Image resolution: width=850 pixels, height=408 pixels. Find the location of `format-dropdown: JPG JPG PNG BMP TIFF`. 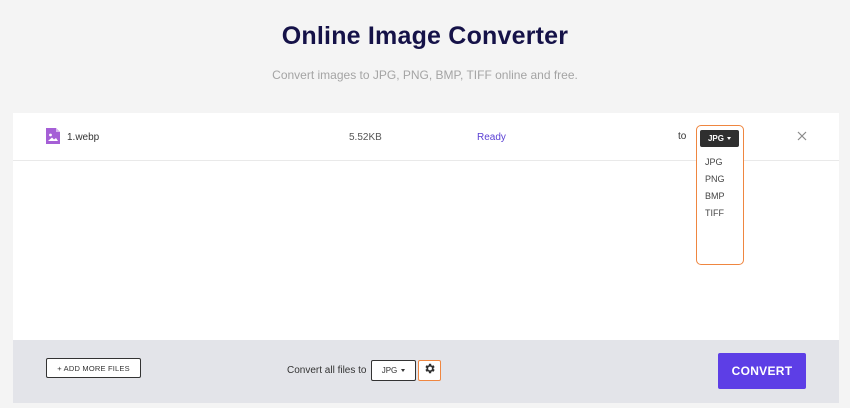

format-dropdown: JPG JPG PNG BMP TIFF is located at coordinates (720, 195).